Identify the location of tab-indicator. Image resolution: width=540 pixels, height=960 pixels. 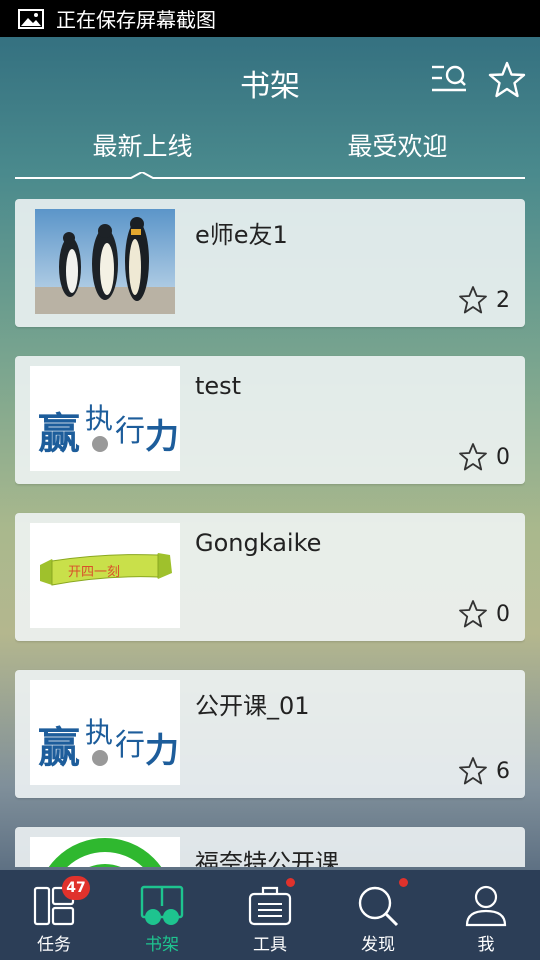
(270, 175).